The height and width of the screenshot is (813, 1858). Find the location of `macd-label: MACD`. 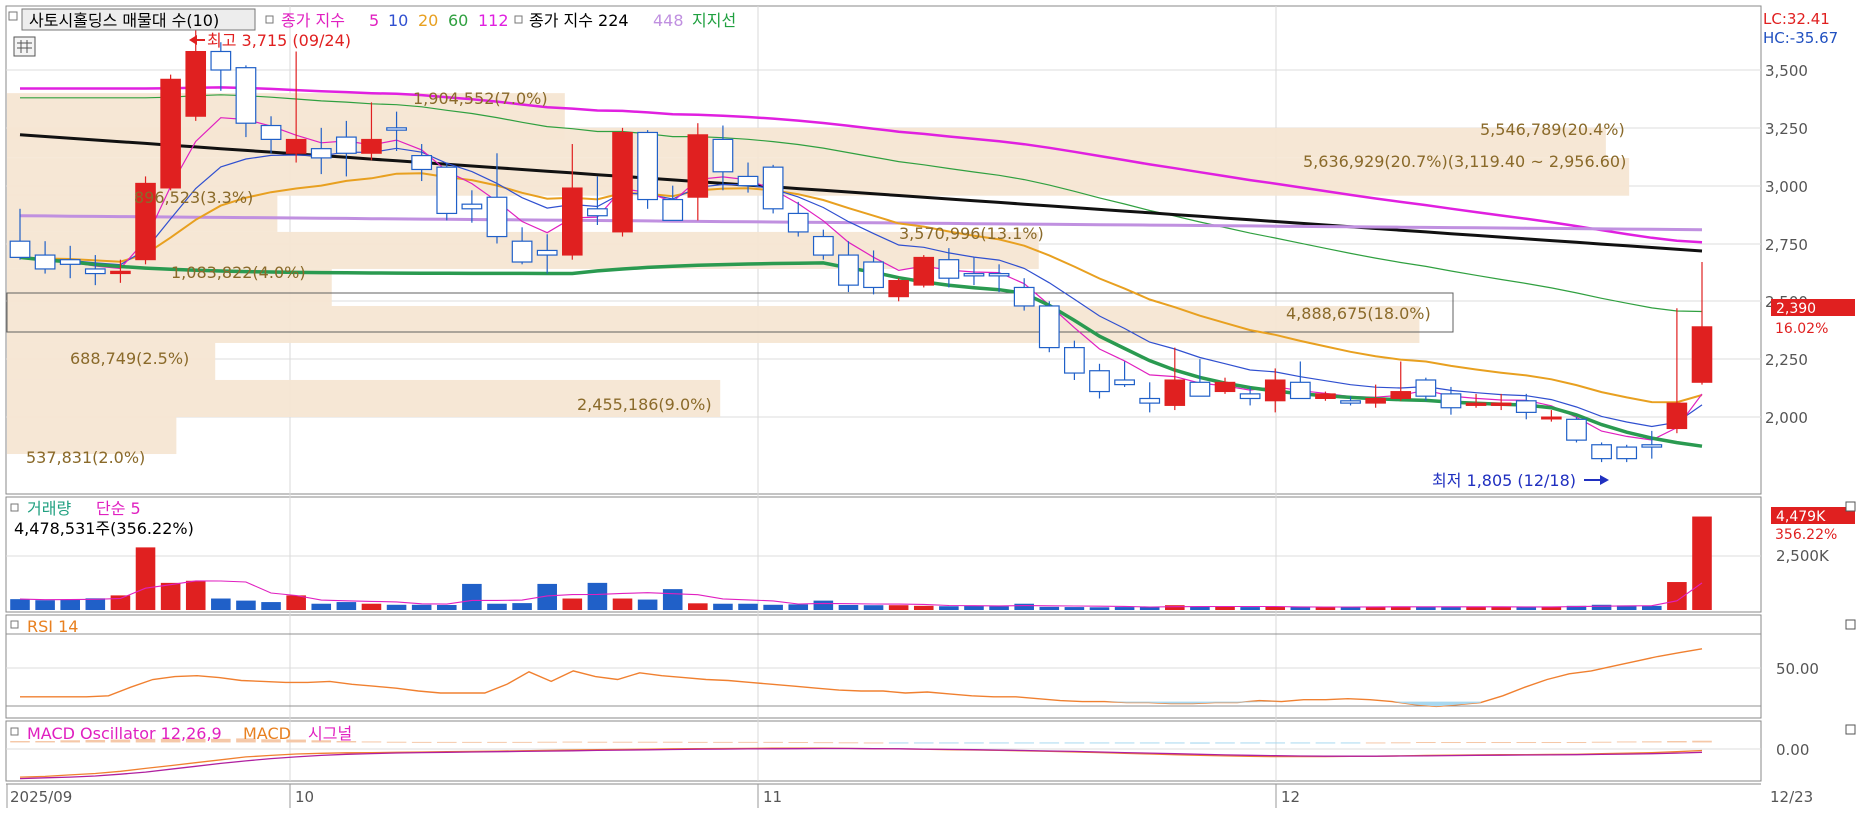

macd-label: MACD is located at coordinates (267, 733).